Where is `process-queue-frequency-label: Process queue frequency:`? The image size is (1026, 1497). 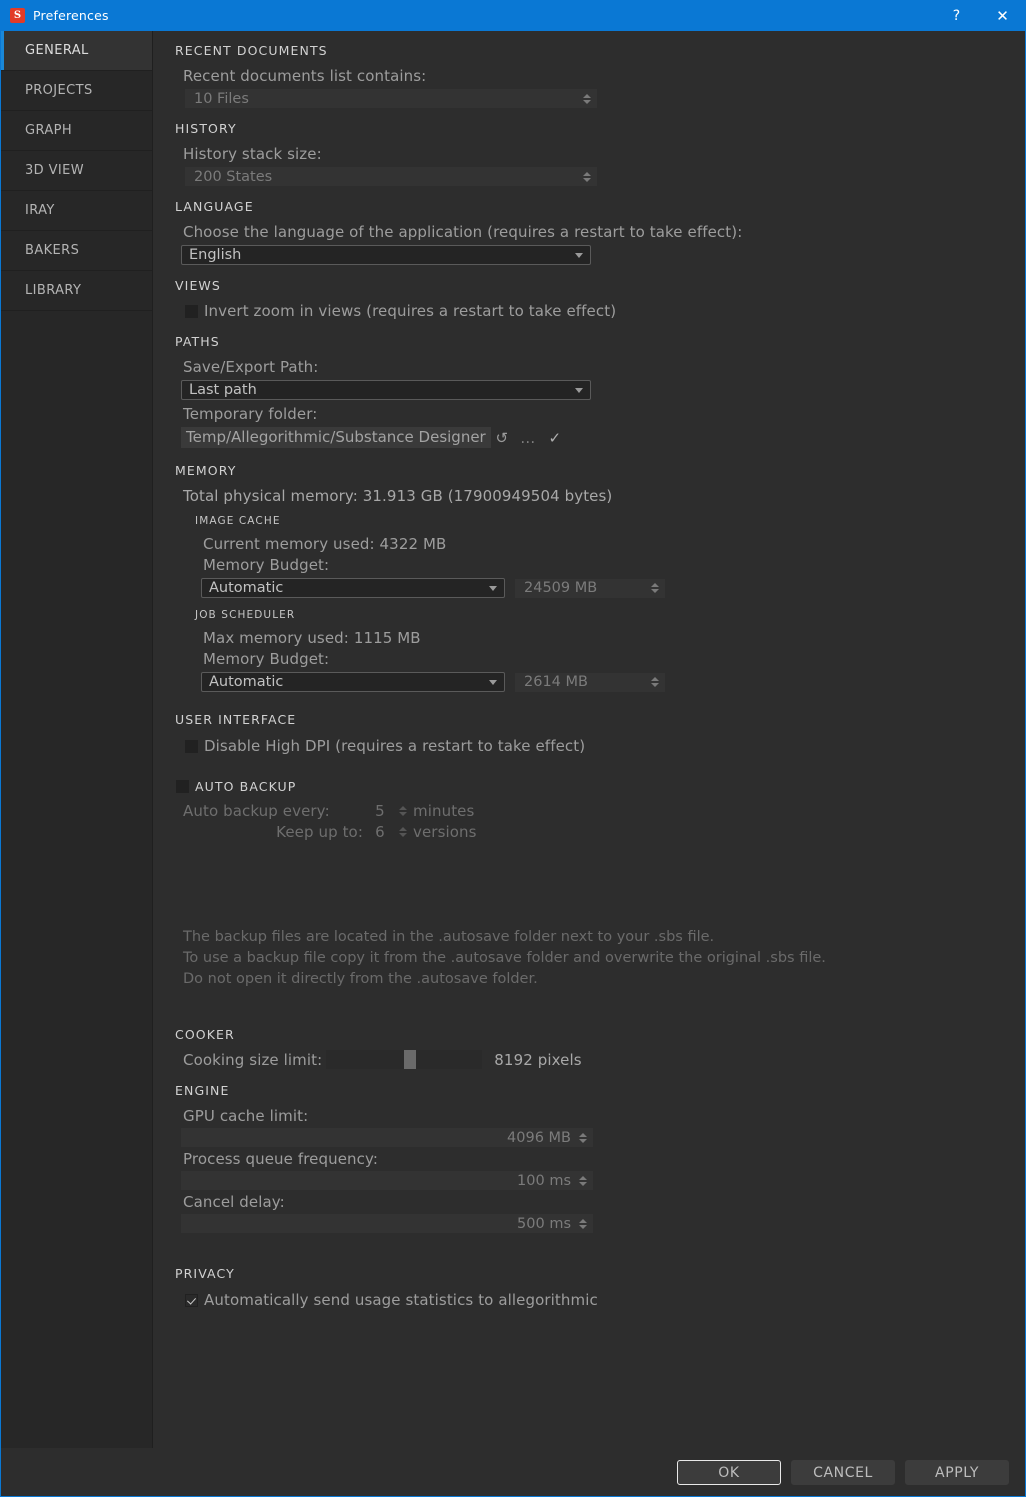 process-queue-frequency-label: Process queue frequency: is located at coordinates (281, 1159).